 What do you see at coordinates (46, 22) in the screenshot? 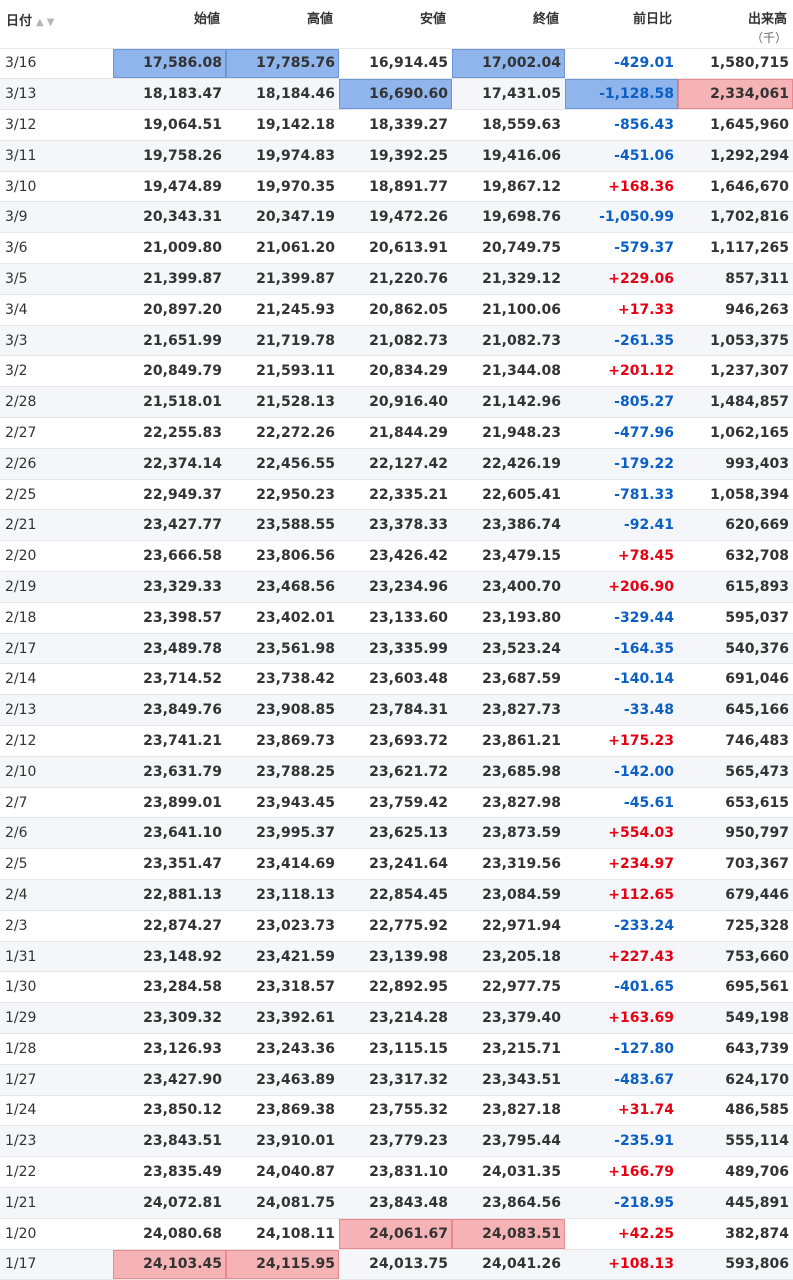
I see `sort-up-down-icon: ▲▼` at bounding box center [46, 22].